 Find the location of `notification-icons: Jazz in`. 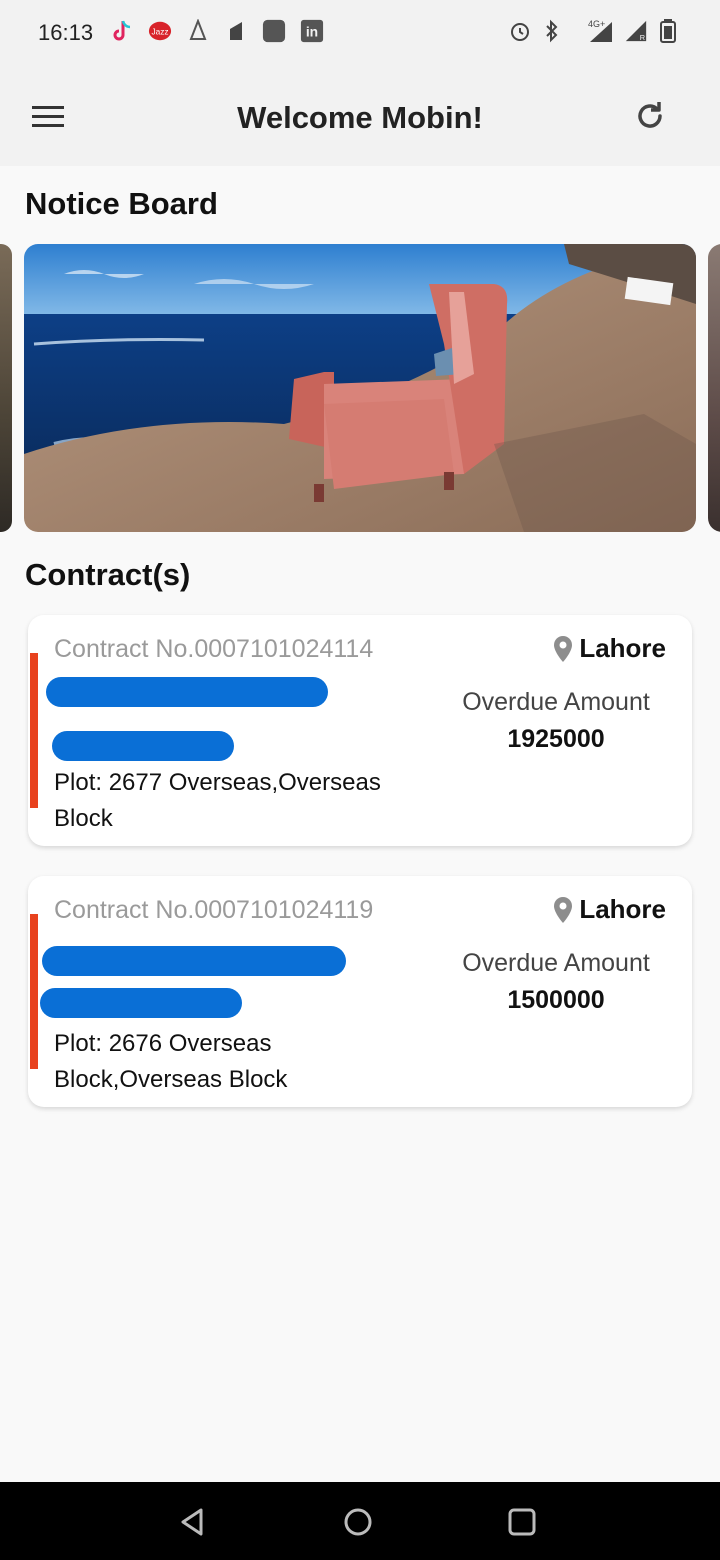

notification-icons: Jazz in is located at coordinates (217, 31).